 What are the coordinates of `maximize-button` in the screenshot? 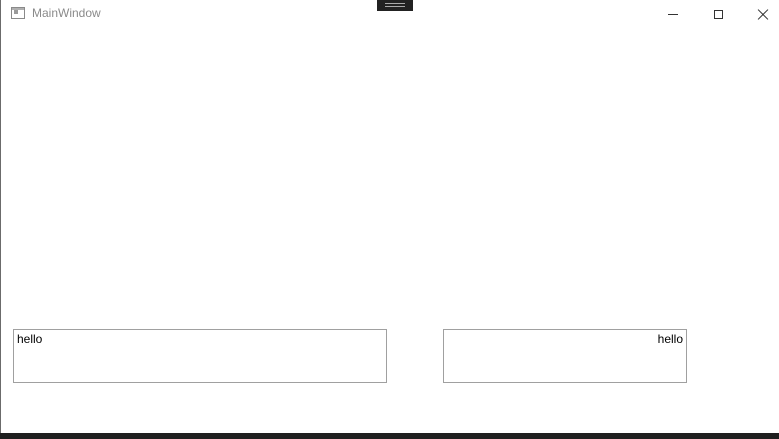 It's located at (718, 14).